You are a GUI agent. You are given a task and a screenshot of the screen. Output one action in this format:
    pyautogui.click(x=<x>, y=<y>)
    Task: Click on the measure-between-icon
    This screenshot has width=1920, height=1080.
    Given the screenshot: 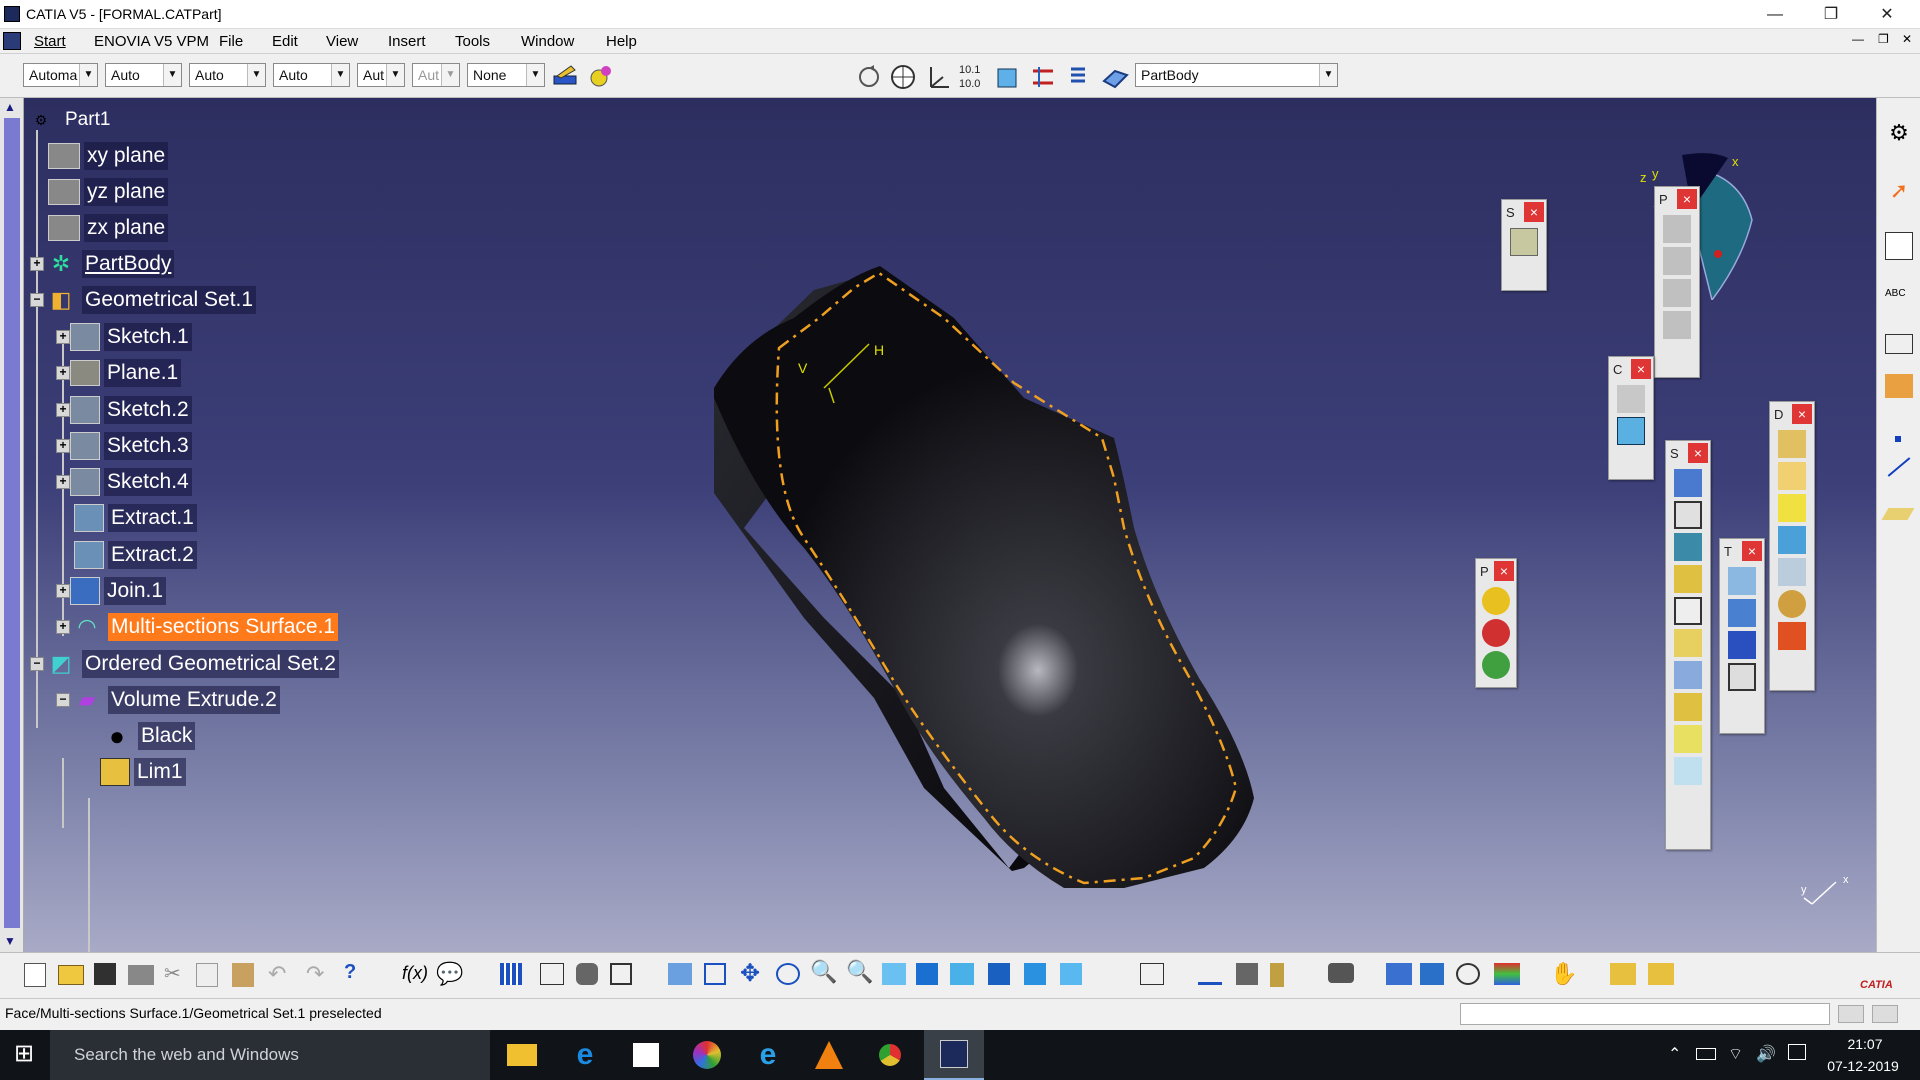 What is the action you would take?
    pyautogui.click(x=1210, y=974)
    